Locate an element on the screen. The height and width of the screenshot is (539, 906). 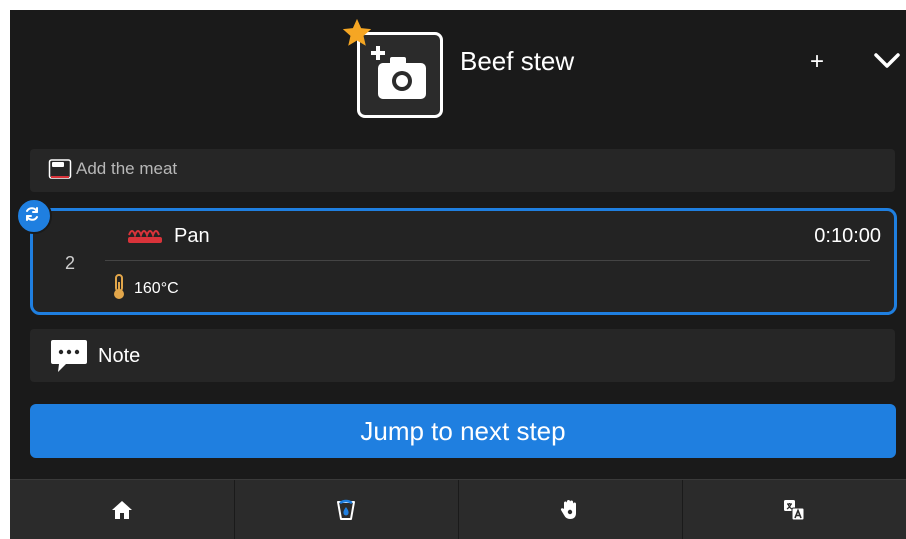
chevron-down-icon is located at coordinates (887, 61).